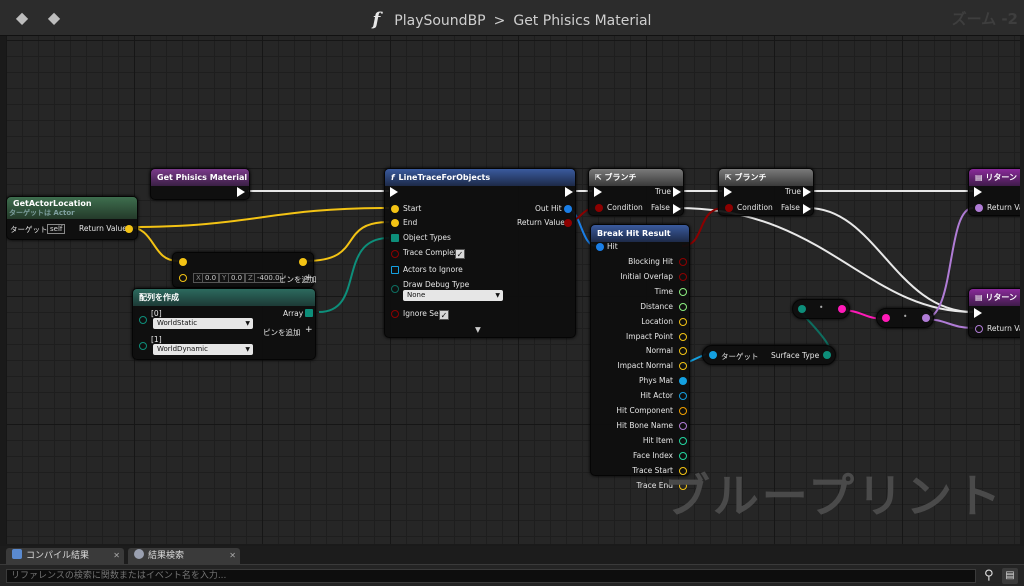 The image size is (1024, 586). Describe the element at coordinates (886, 318) in the screenshot. I see `byte-in-pin` at that location.